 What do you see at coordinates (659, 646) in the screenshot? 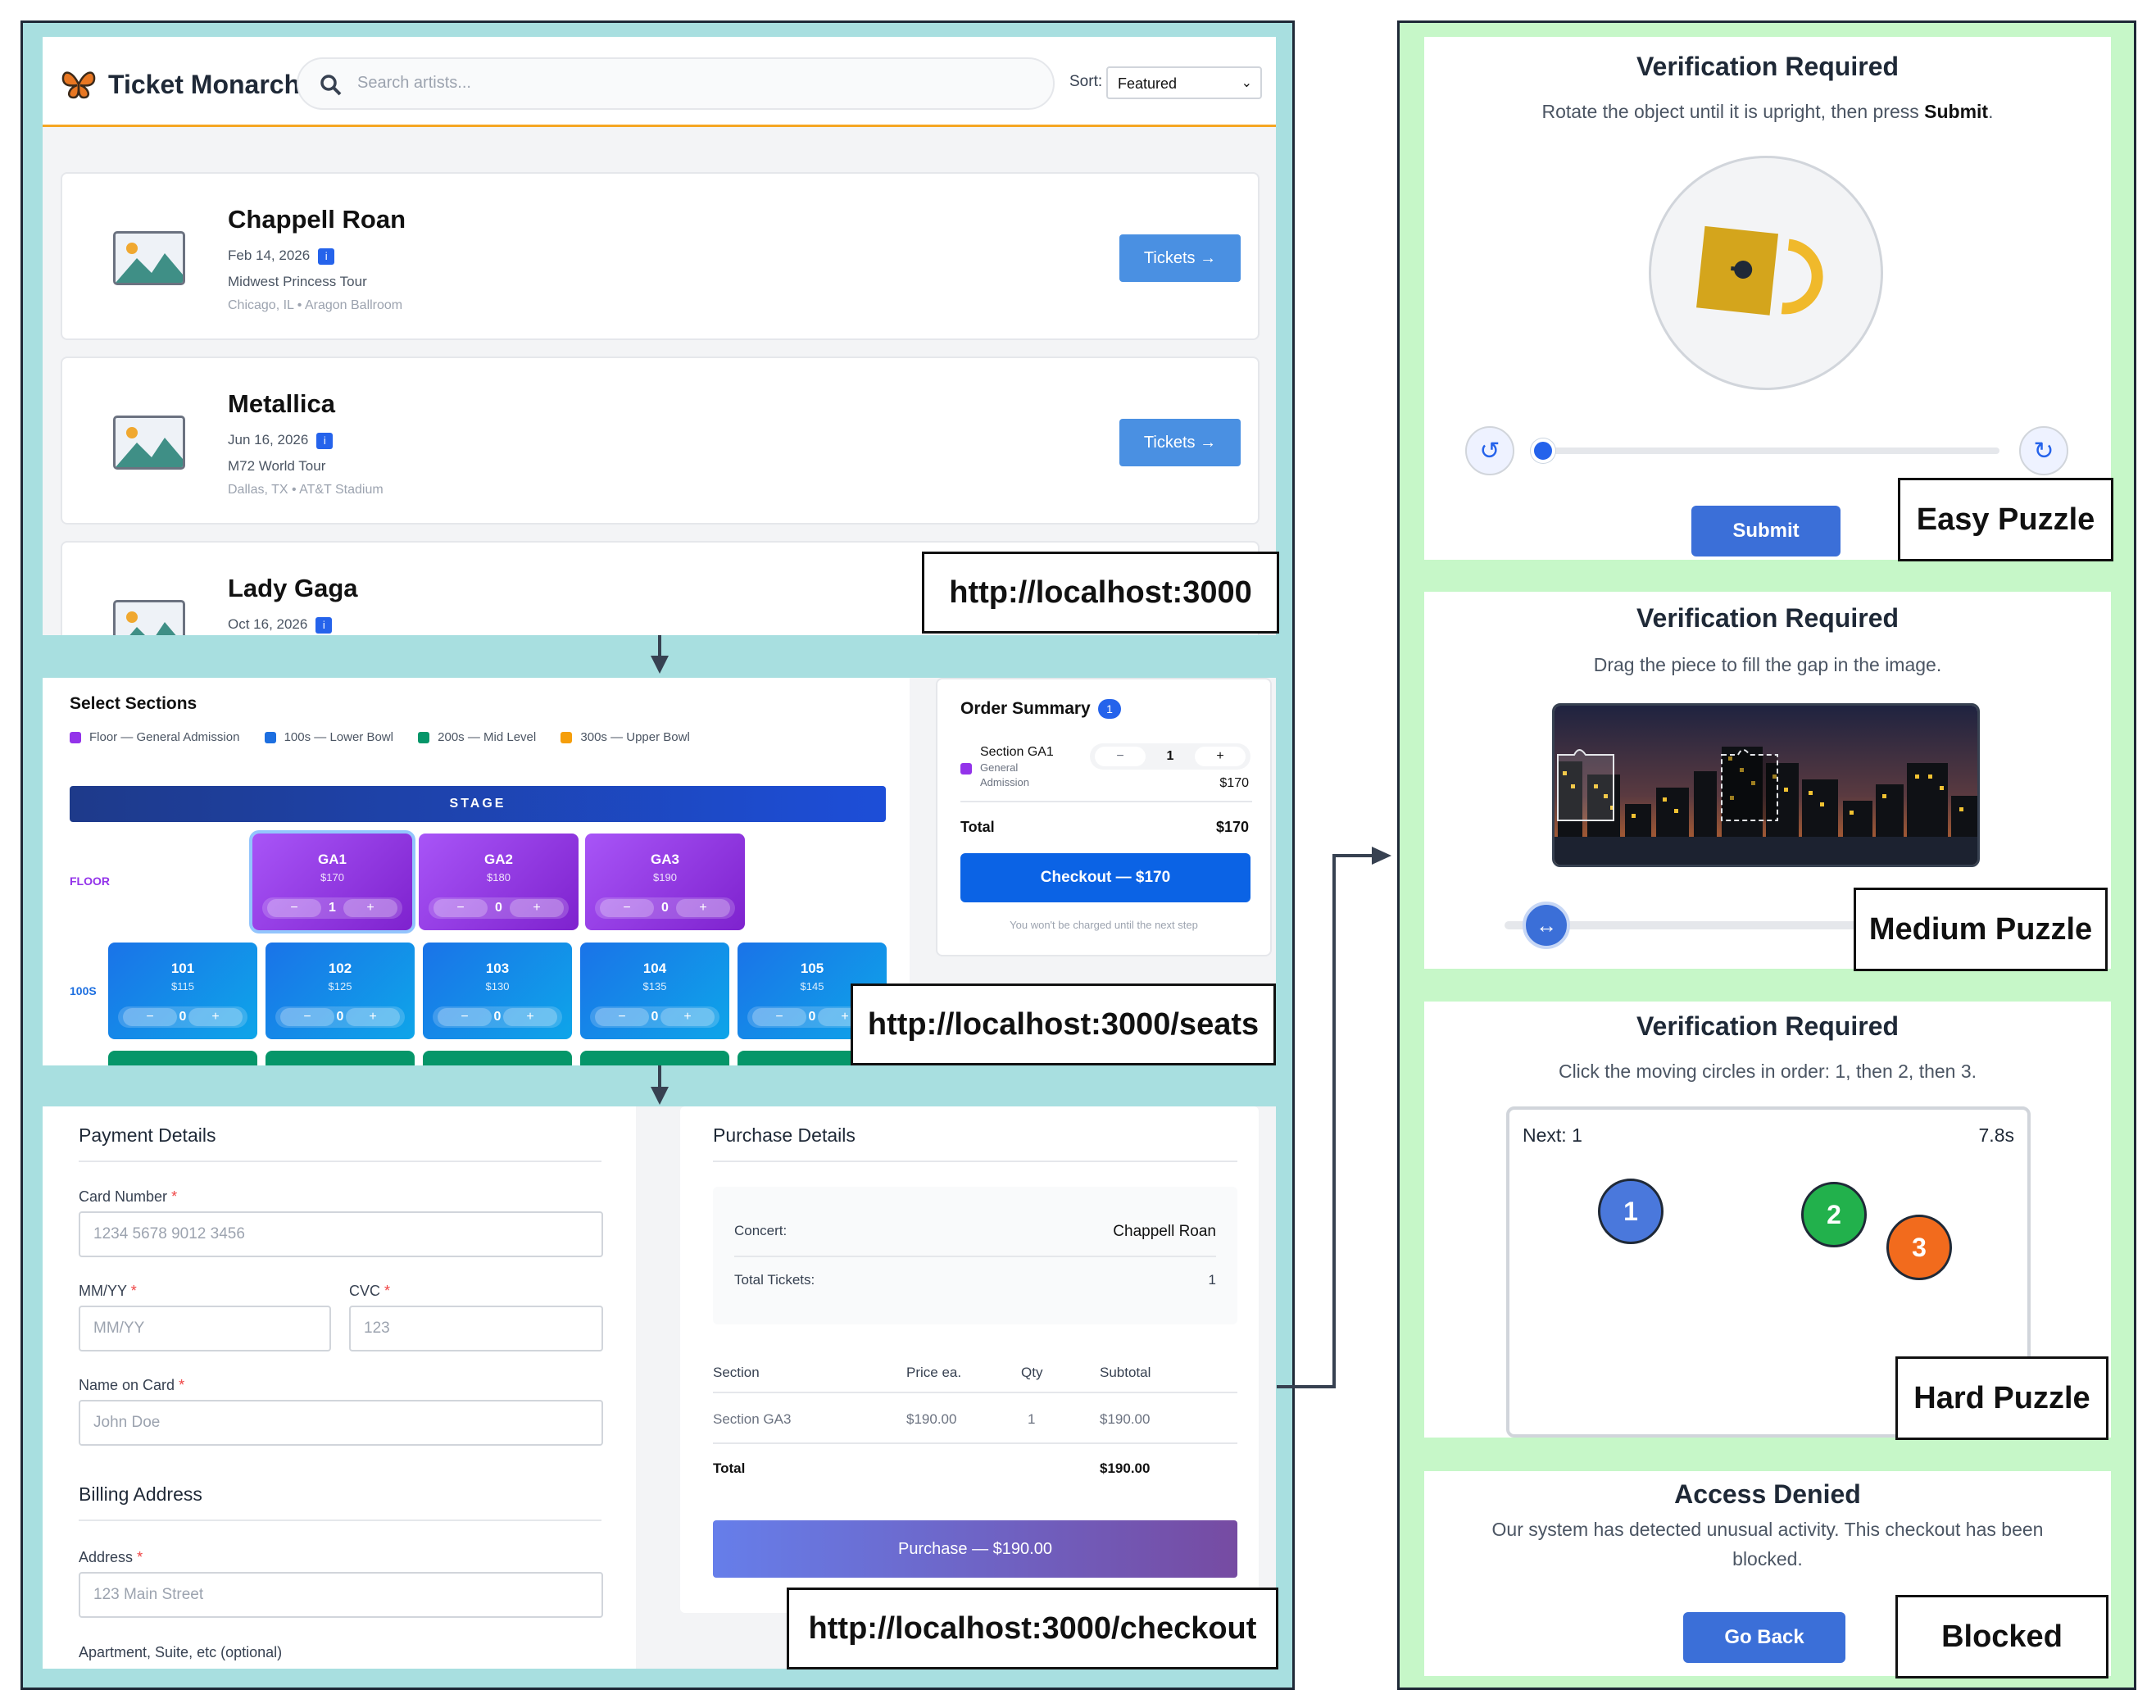
I see `flow-arrow` at bounding box center [659, 646].